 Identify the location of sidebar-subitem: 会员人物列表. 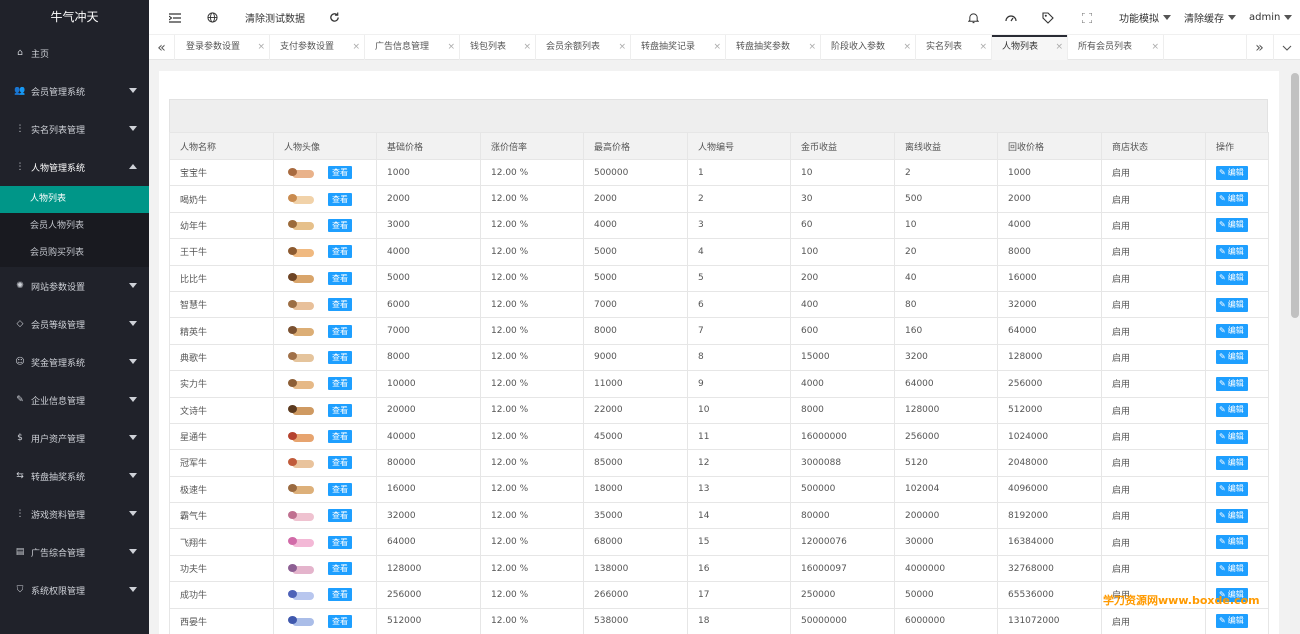
(74, 226).